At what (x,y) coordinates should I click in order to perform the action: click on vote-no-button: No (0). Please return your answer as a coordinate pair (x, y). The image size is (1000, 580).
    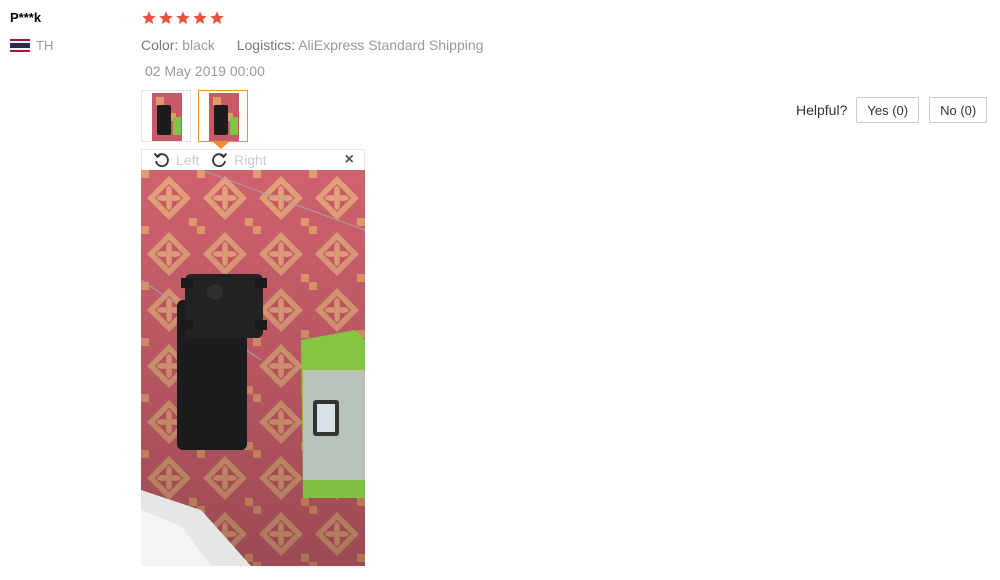
    Looking at the image, I should click on (958, 110).